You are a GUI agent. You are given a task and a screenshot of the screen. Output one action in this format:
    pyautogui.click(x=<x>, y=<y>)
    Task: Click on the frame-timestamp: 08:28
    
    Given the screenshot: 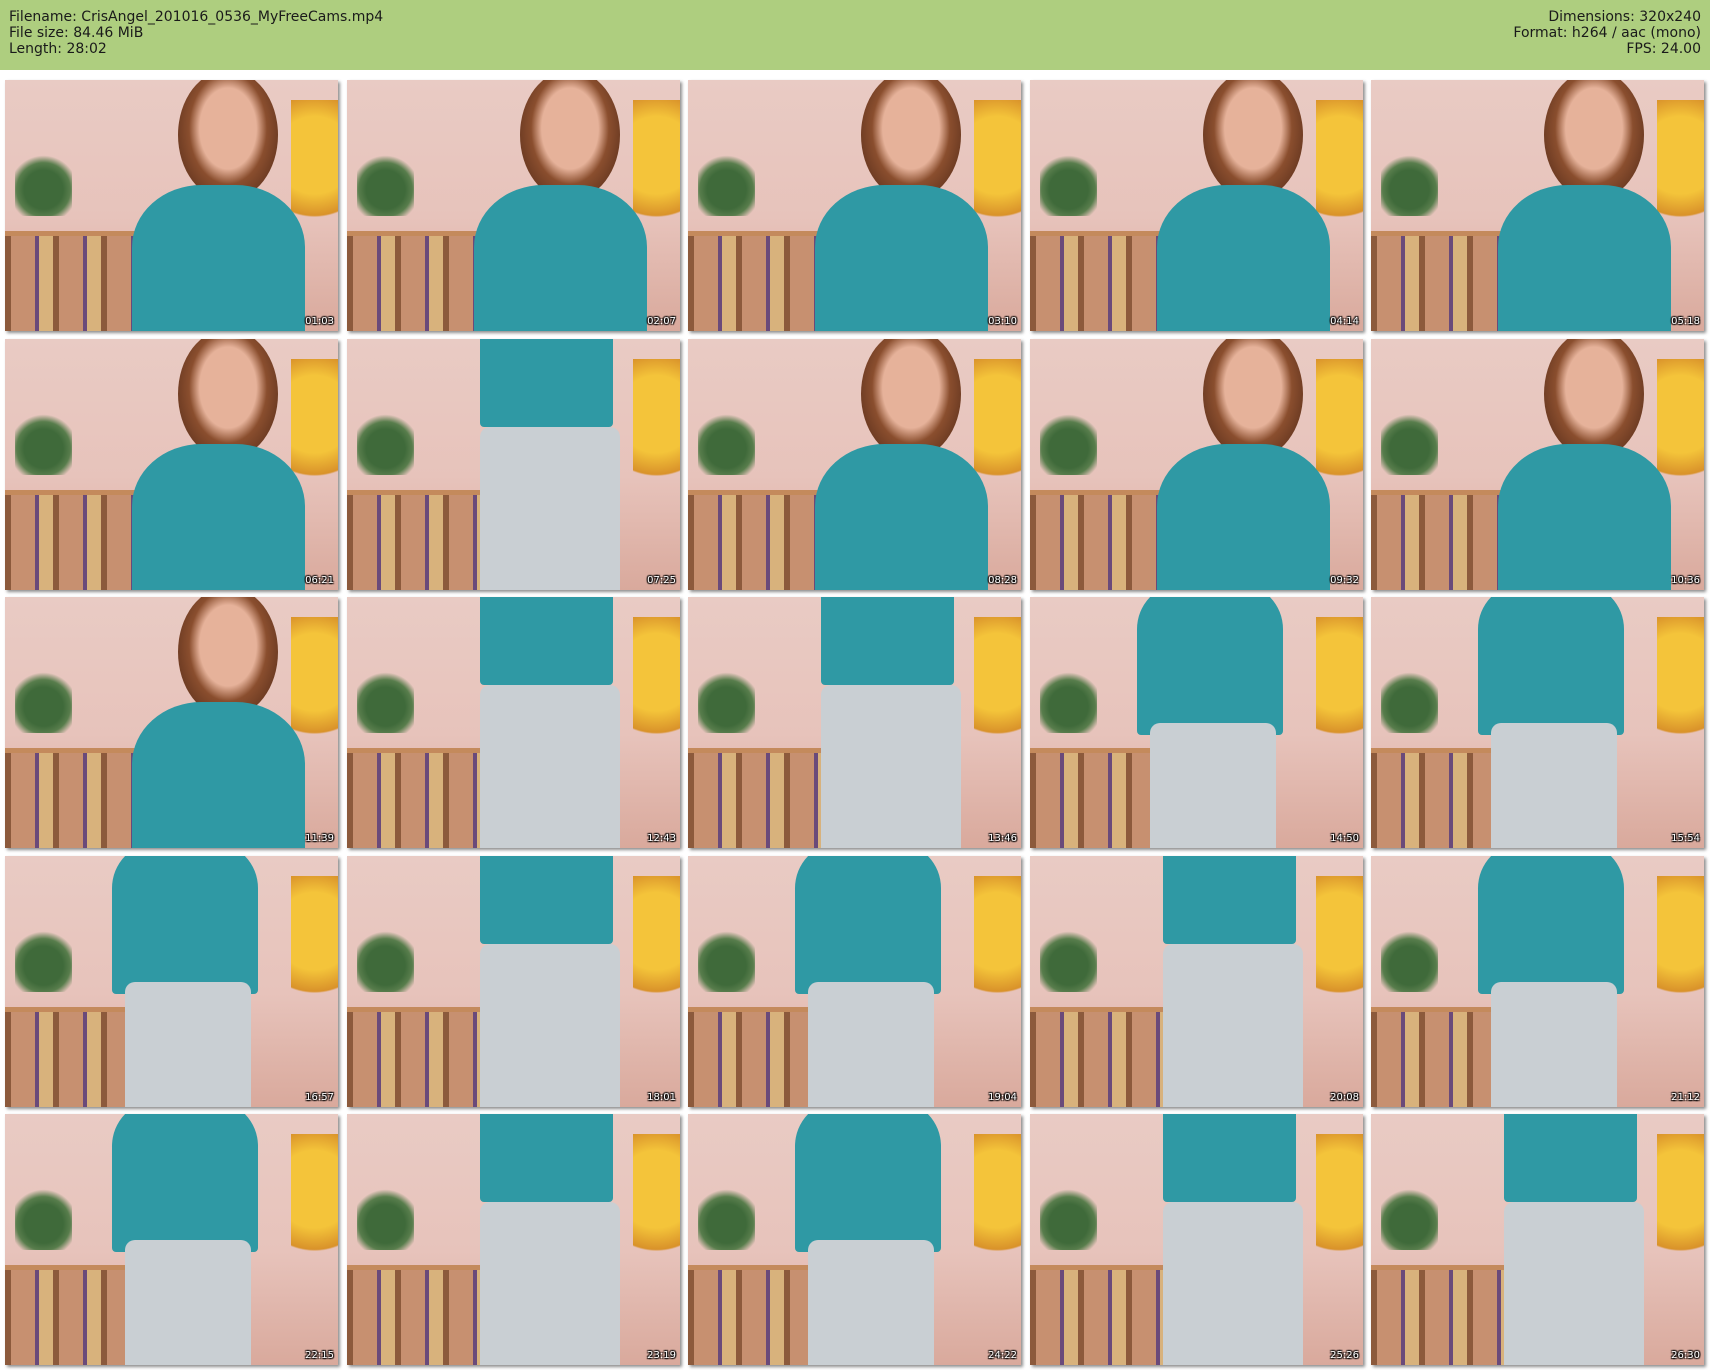 What is the action you would take?
    pyautogui.click(x=1002, y=580)
    